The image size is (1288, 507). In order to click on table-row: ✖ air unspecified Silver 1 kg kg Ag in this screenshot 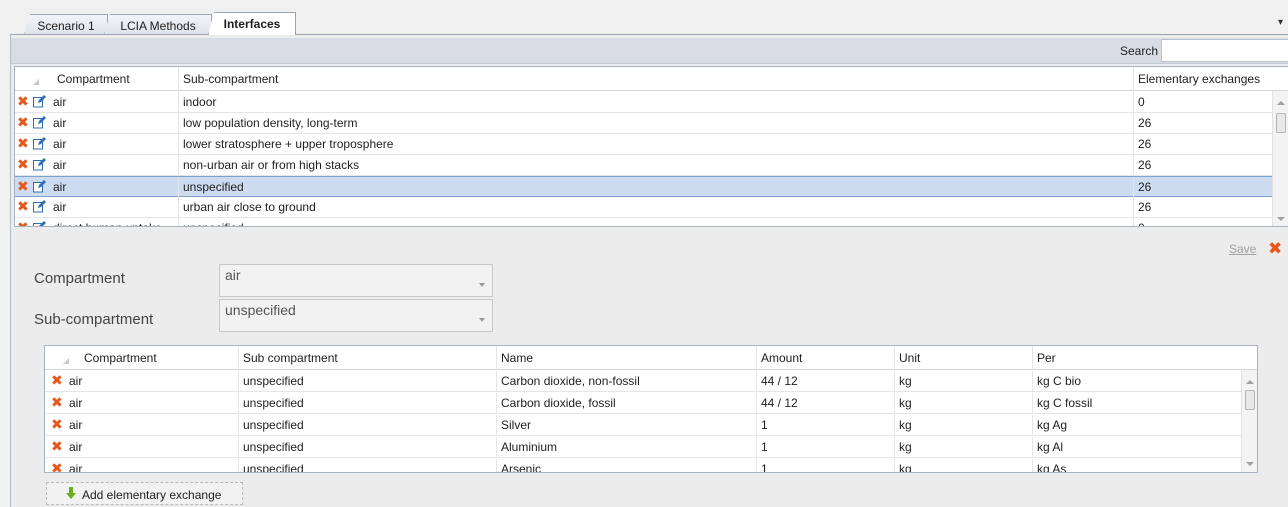, I will do `click(643, 425)`.